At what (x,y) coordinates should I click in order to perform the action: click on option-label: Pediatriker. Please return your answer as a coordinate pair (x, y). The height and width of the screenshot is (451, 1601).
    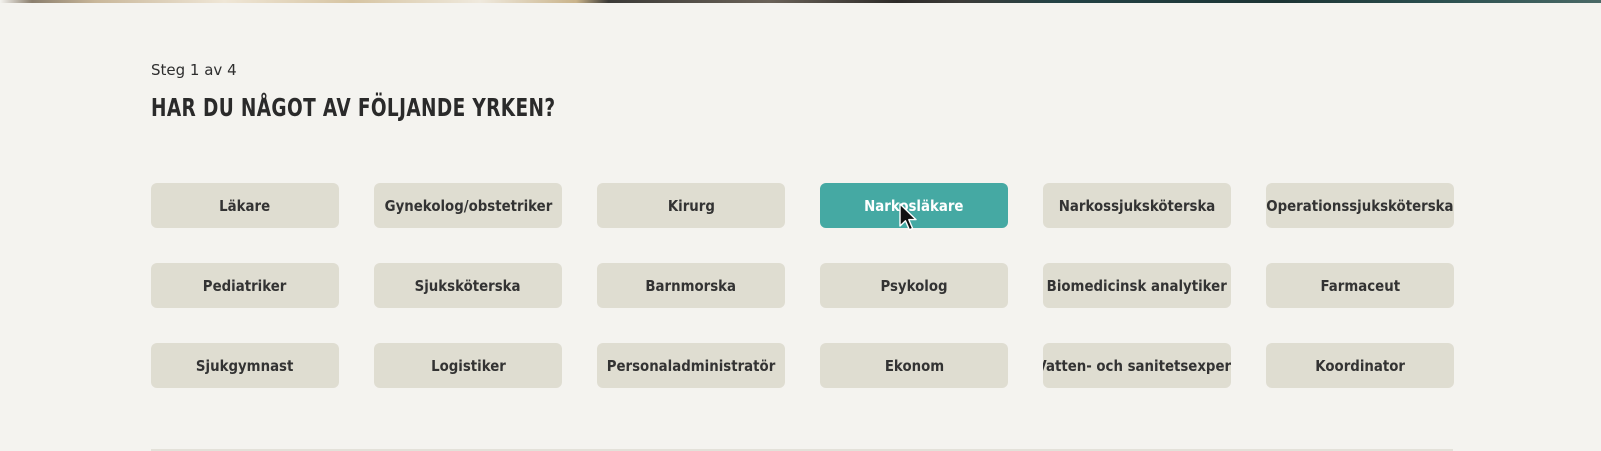
    Looking at the image, I should click on (245, 285).